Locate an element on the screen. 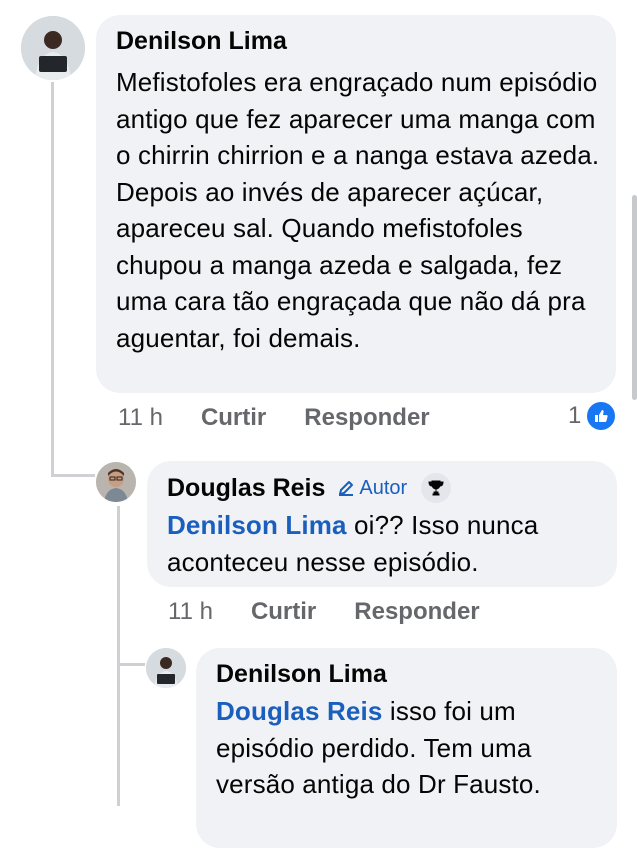 The height and width of the screenshot is (848, 637). thumbs-up-icon is located at coordinates (601, 416).